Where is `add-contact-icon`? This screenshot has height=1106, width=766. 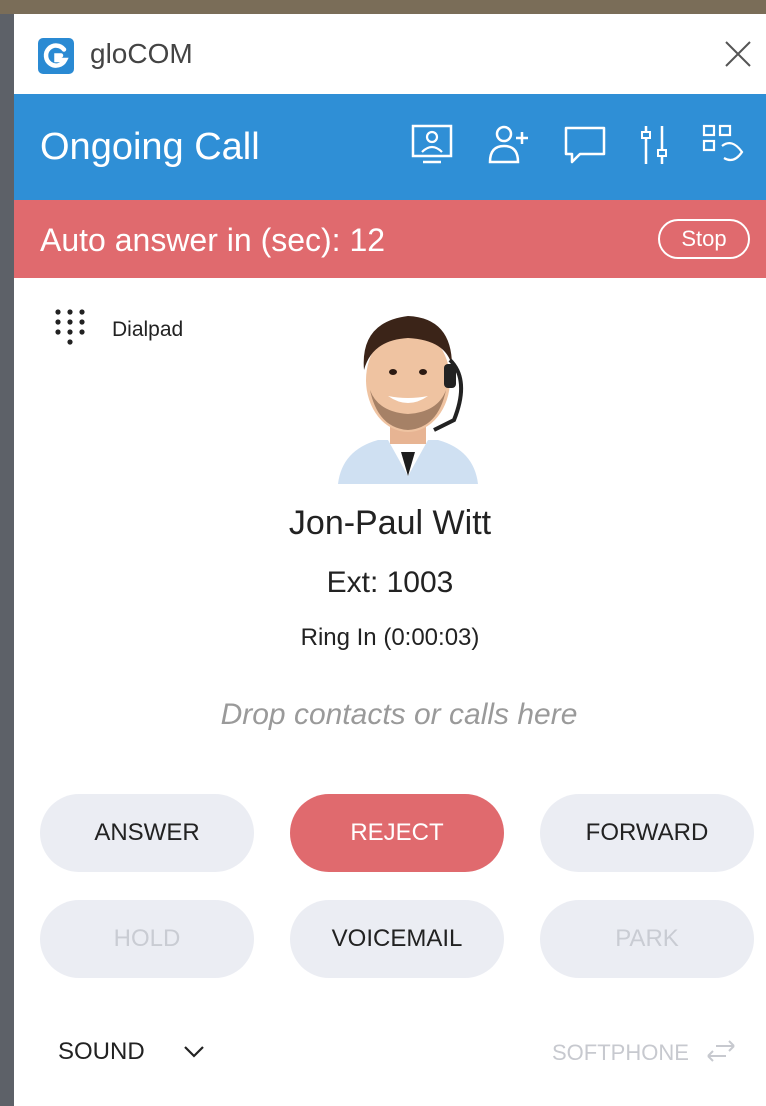
add-contact-icon is located at coordinates (509, 145).